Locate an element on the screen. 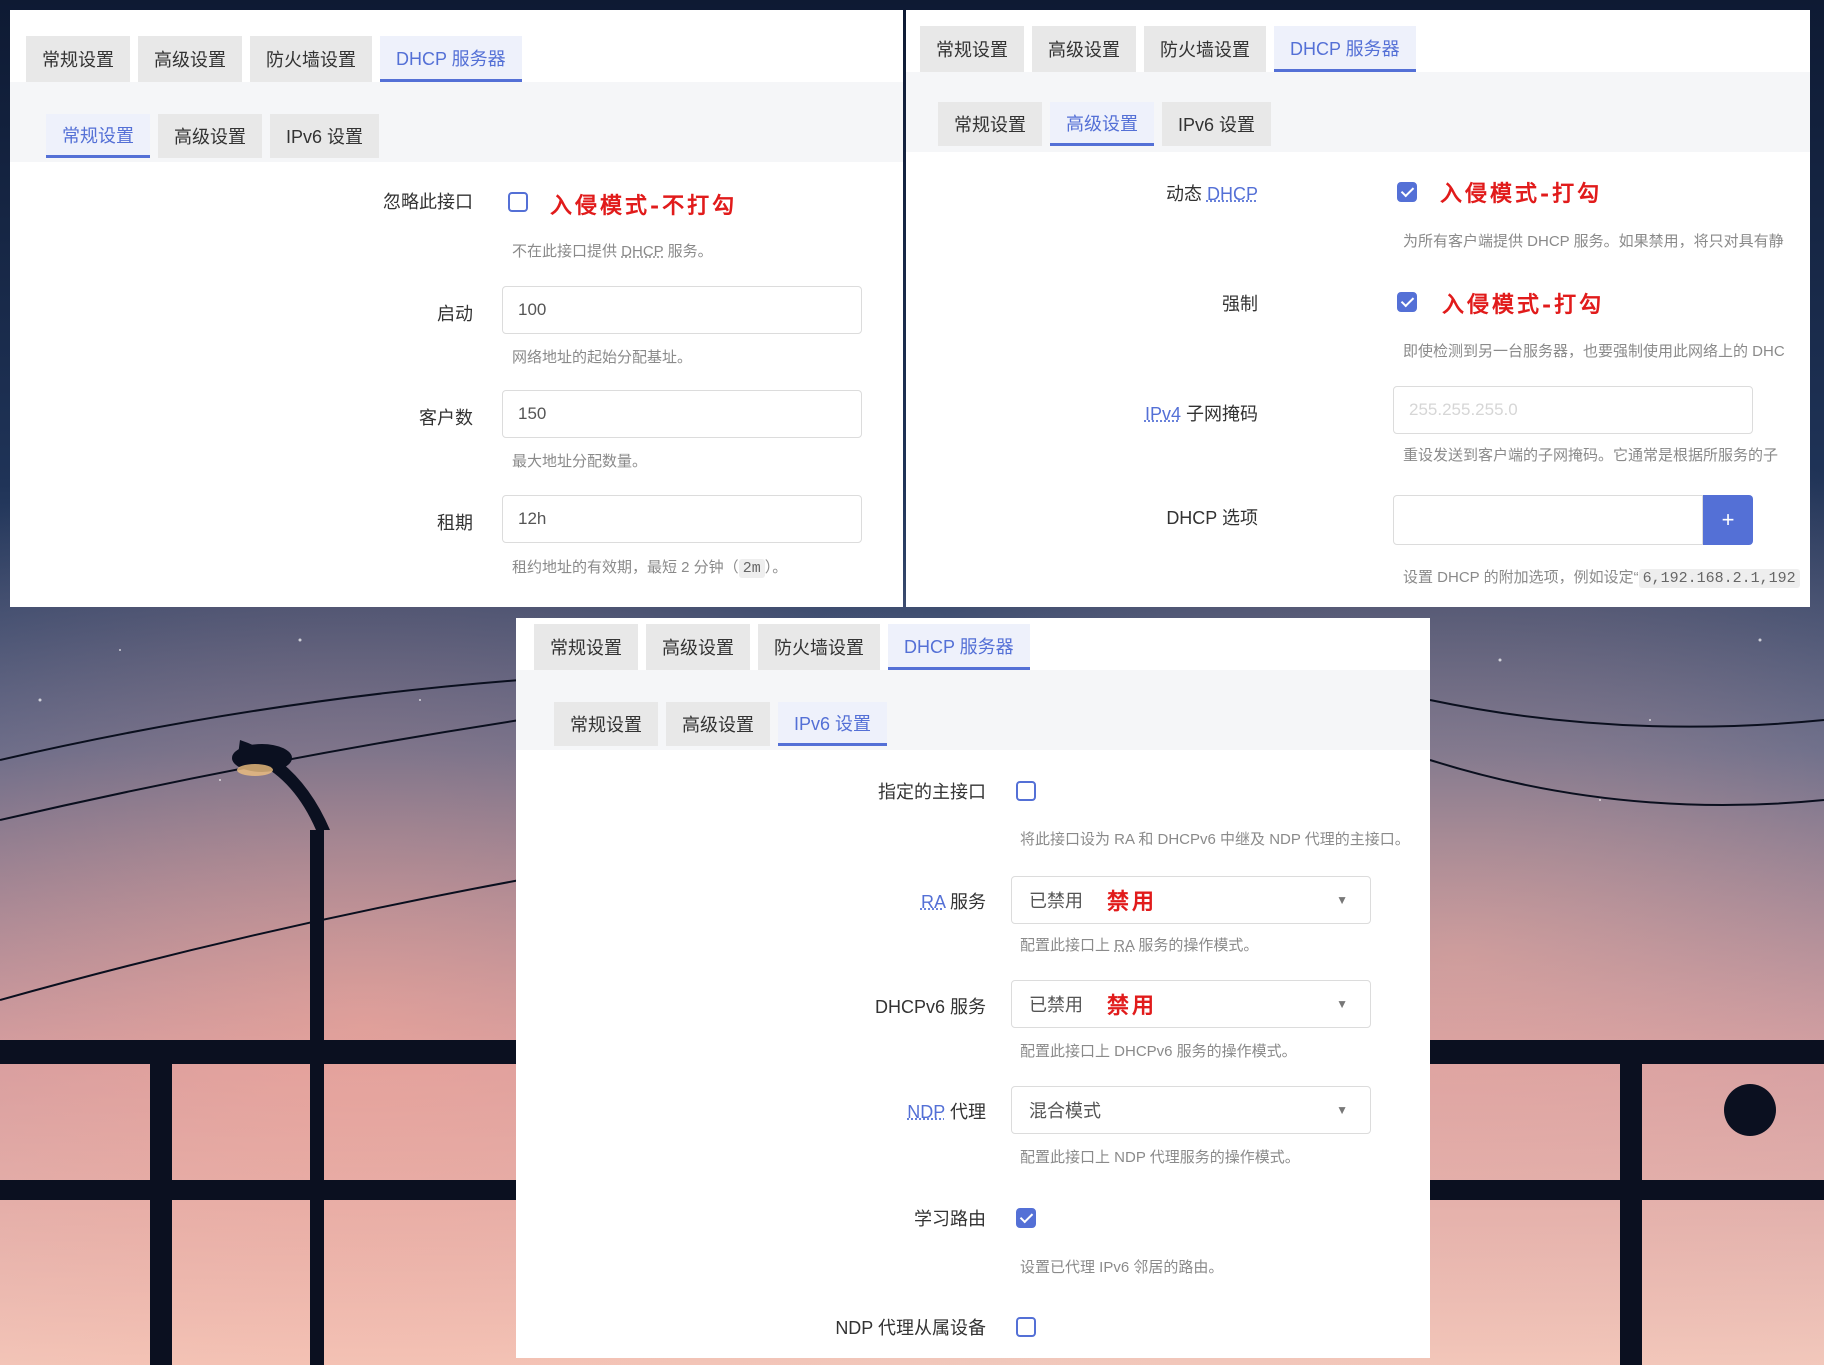 This screenshot has height=1365, width=1824. annotation-force: 入侵模式-打勾 is located at coordinates (1523, 305).